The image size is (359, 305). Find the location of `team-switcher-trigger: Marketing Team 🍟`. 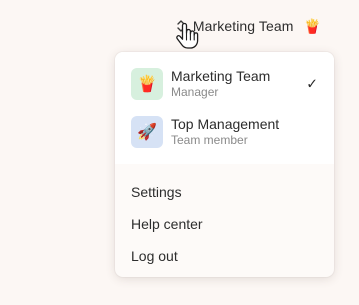

team-switcher-trigger: Marketing Team 🍟 is located at coordinates (248, 26).